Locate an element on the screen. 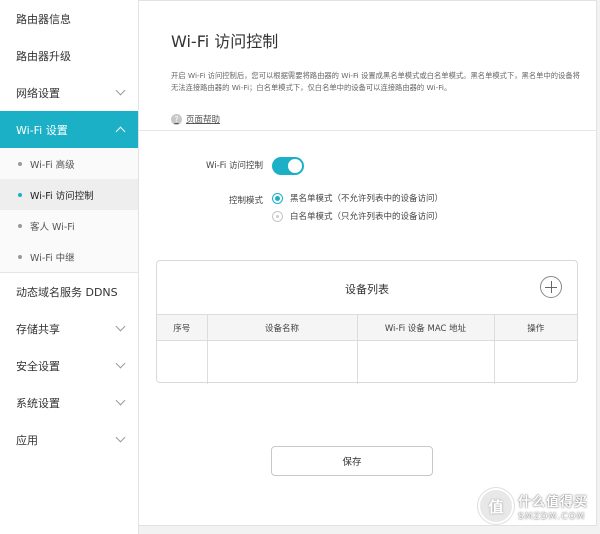 The image size is (600, 534). sidebar-item-label: 存储共享 is located at coordinates (38, 329).